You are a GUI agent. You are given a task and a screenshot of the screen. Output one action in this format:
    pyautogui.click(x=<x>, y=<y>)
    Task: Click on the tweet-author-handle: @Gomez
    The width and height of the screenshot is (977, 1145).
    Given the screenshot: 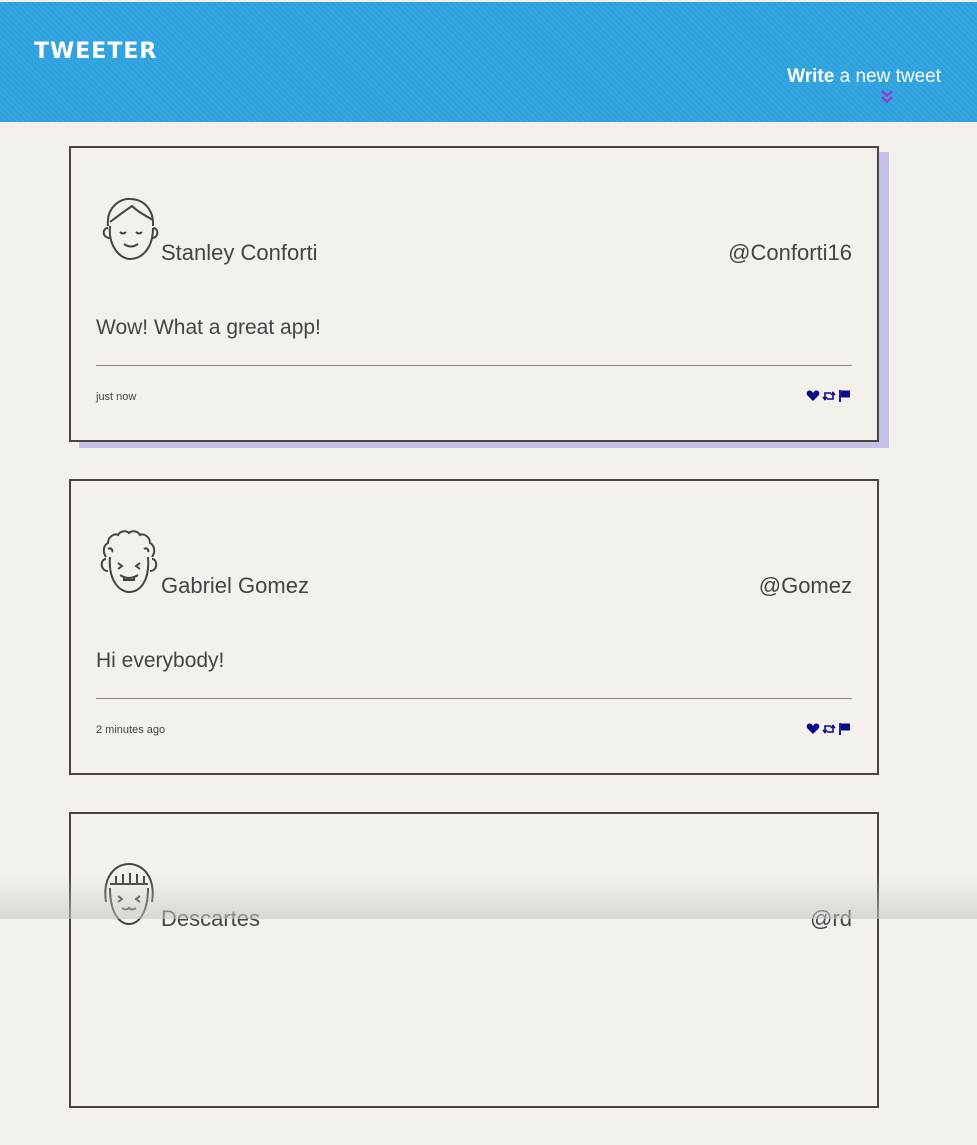 What is the action you would take?
    pyautogui.click(x=805, y=585)
    